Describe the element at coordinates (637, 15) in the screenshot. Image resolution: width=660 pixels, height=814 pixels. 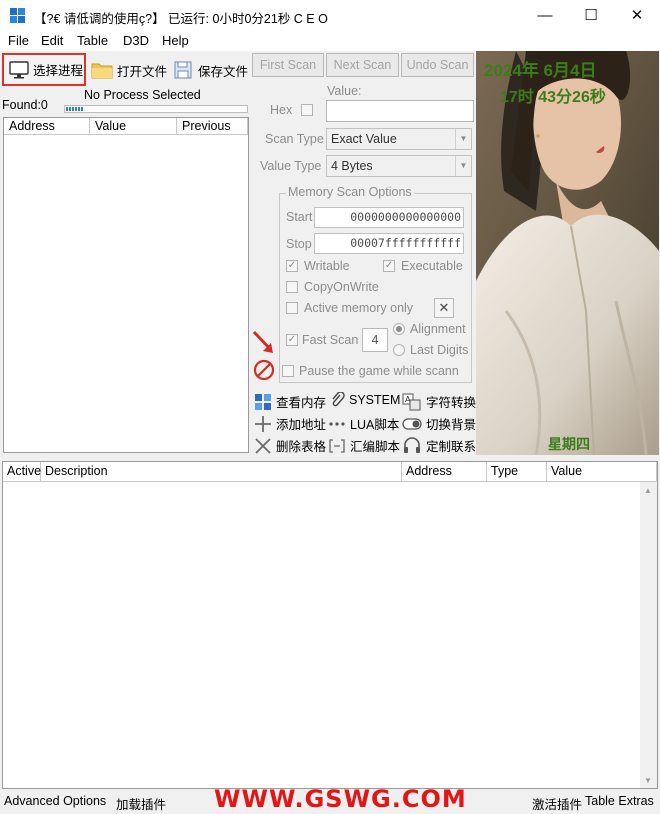
I see `close-button: ✕` at that location.